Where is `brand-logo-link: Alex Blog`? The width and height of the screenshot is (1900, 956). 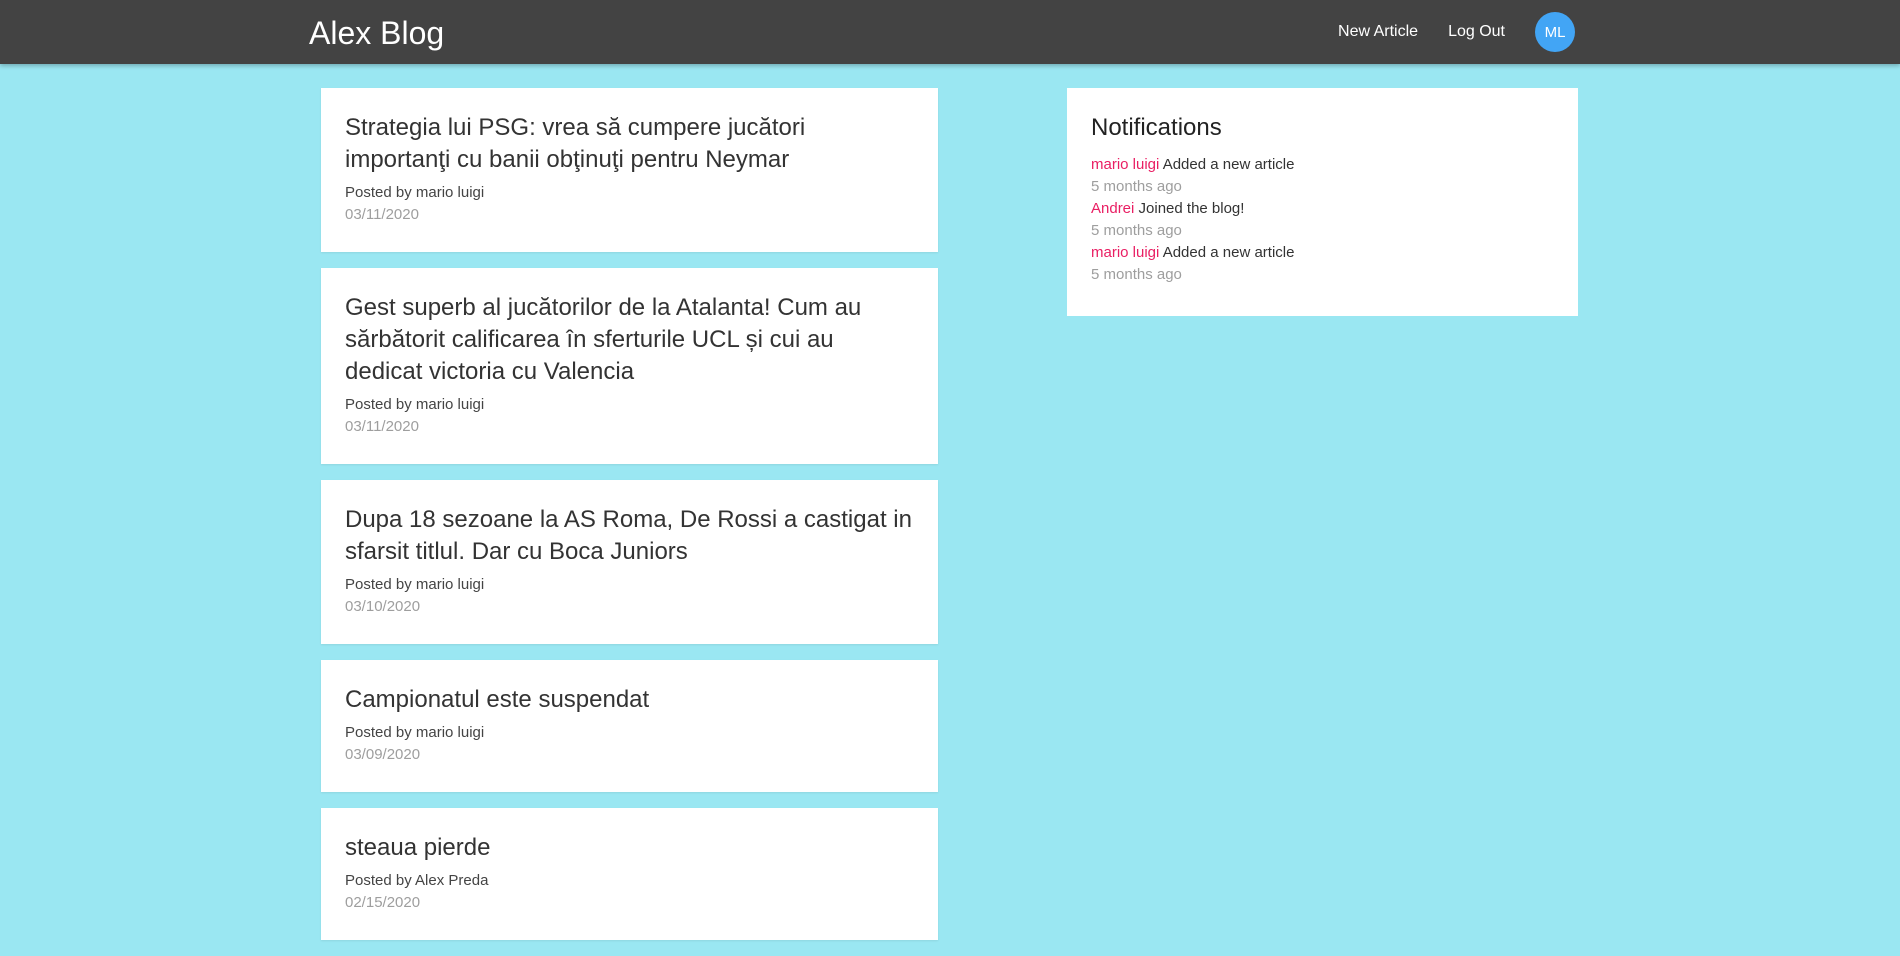 brand-logo-link: Alex Blog is located at coordinates (376, 33).